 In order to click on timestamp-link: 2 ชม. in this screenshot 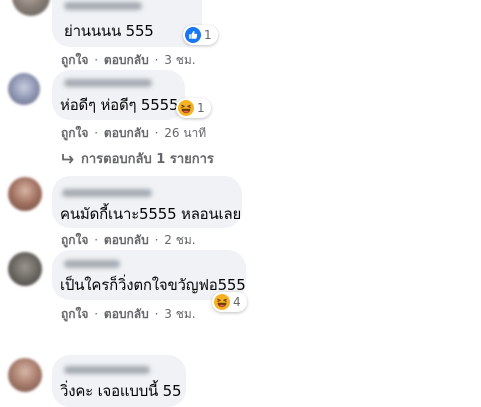, I will do `click(179, 240)`.